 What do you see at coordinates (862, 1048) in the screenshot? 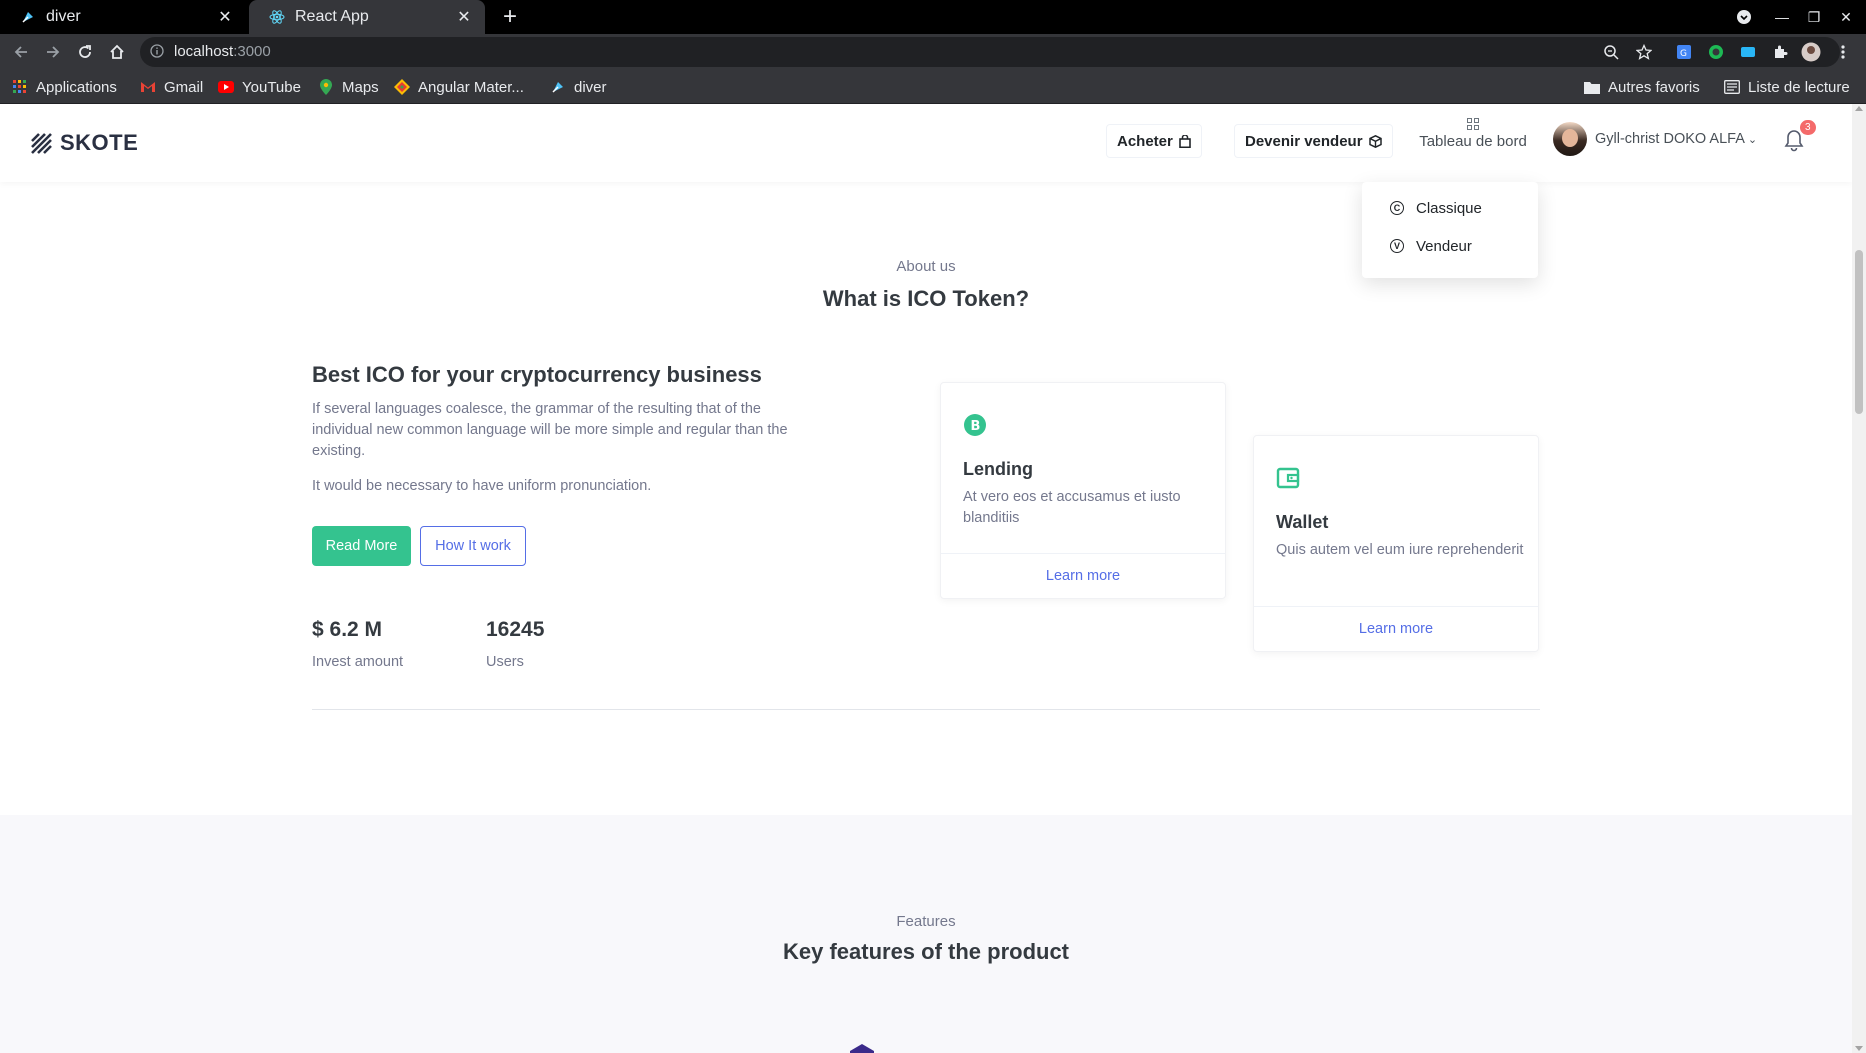
I see `hexagon-icon` at bounding box center [862, 1048].